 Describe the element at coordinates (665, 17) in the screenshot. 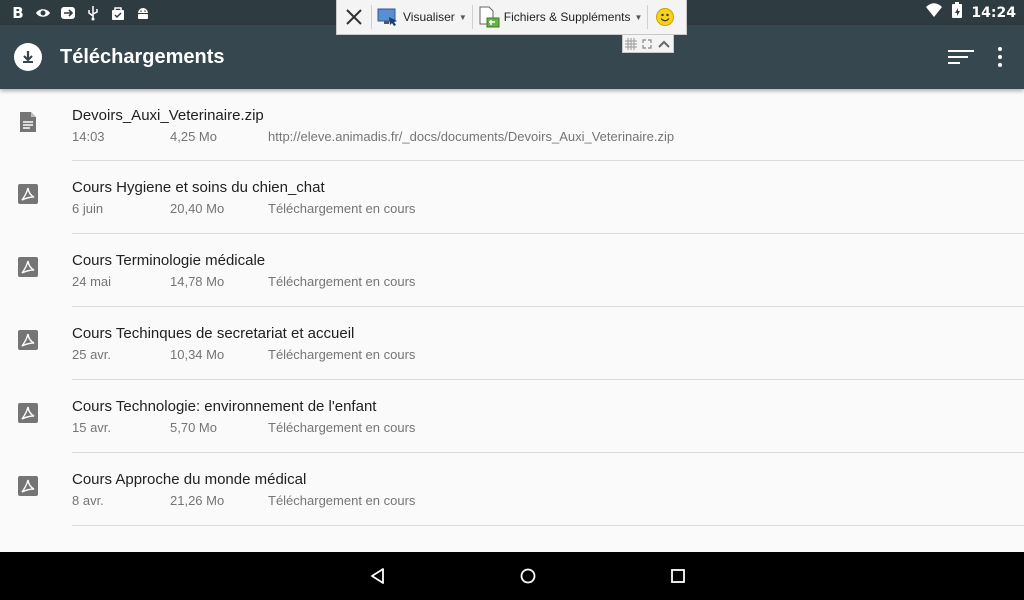

I see `smiley-icon` at that location.